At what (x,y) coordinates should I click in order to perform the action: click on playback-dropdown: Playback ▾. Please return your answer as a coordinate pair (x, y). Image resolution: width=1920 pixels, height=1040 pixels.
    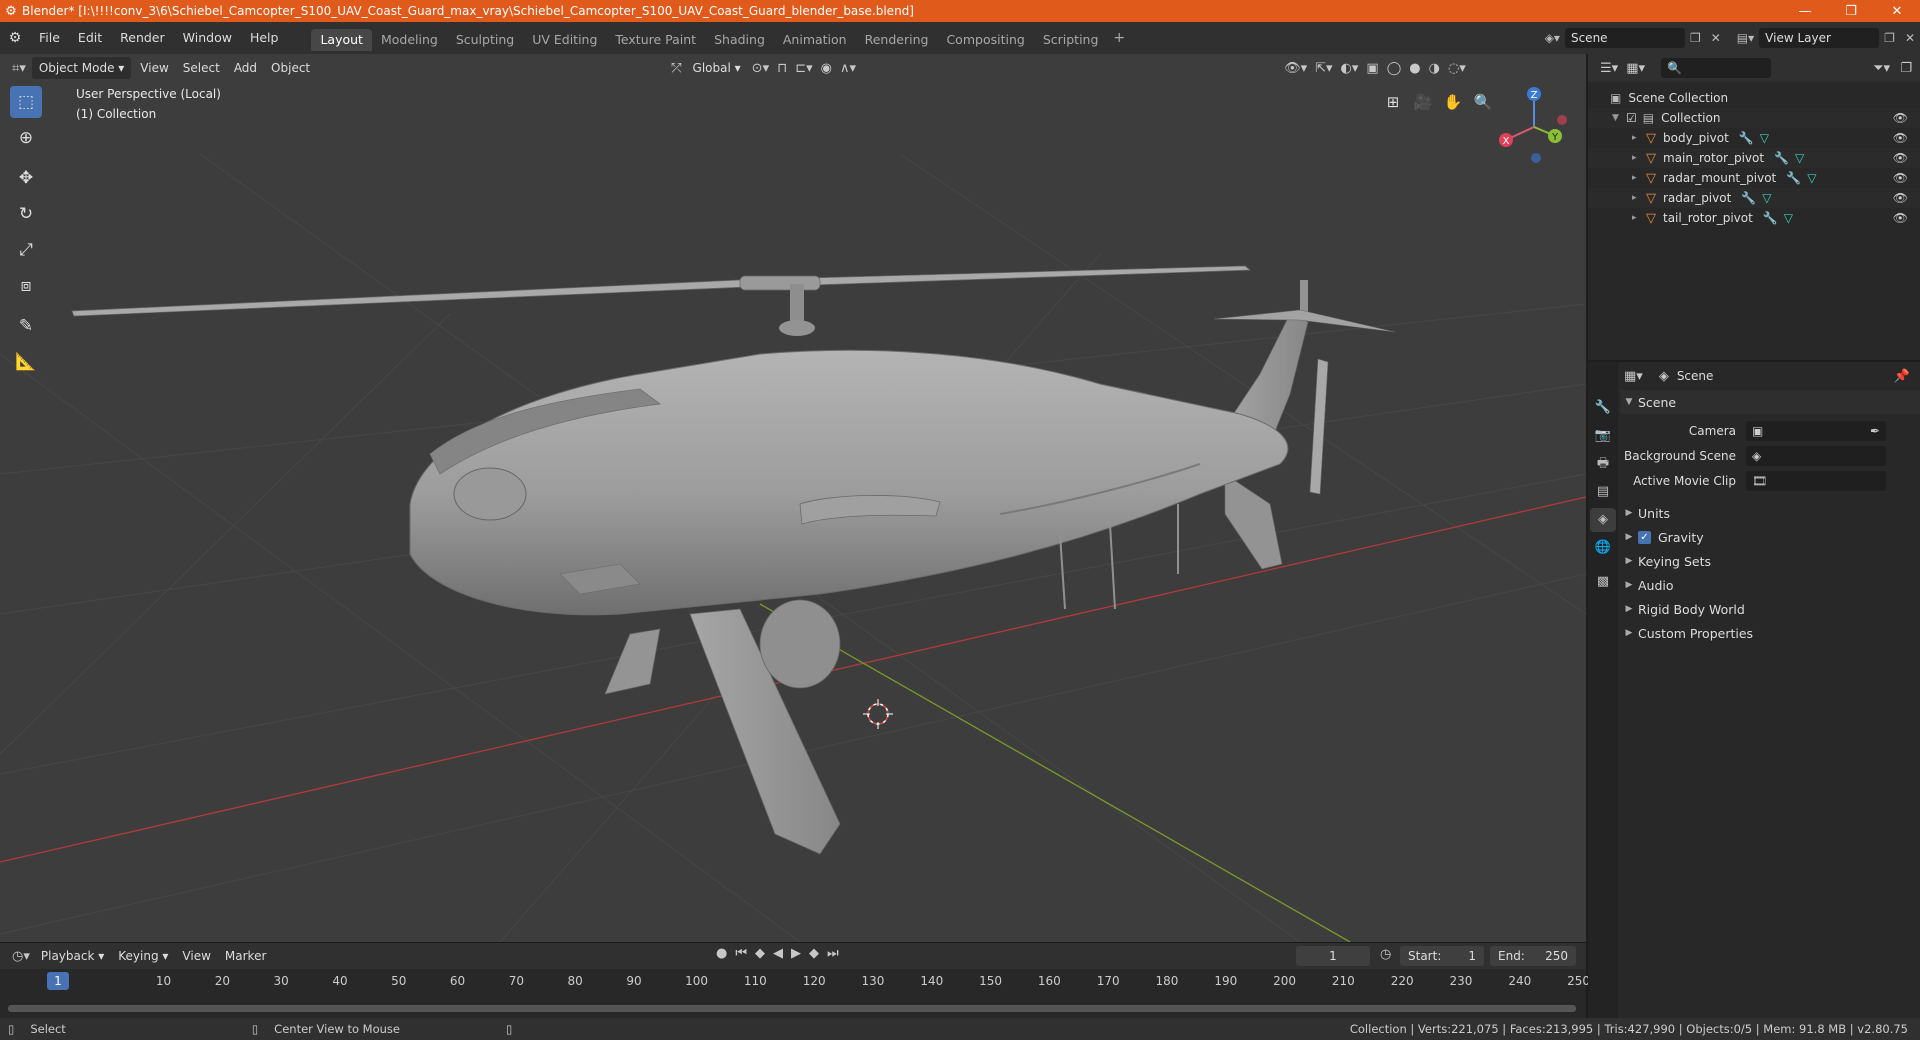
    Looking at the image, I should click on (72, 956).